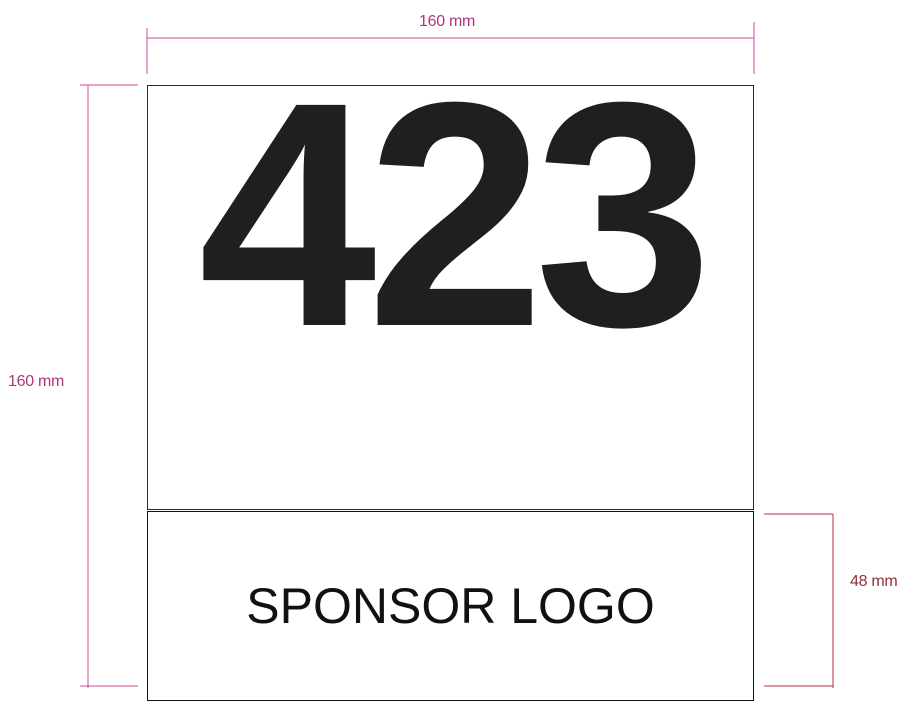 This screenshot has width=920, height=701. Describe the element at coordinates (447, 21) in the screenshot. I see `width-dimension-label: 160 mm` at that location.